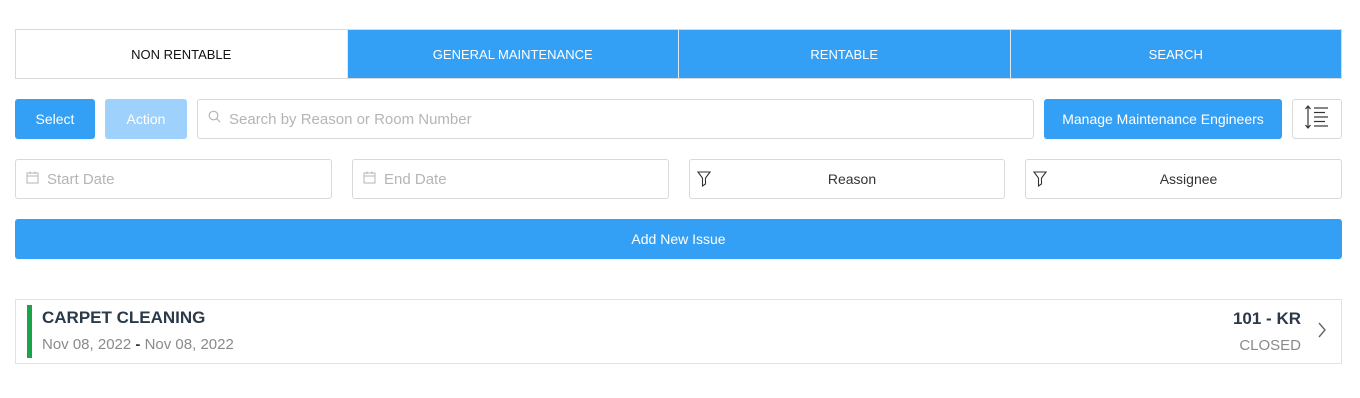 The height and width of the screenshot is (398, 1360). I want to click on select-button: Select, so click(55, 119).